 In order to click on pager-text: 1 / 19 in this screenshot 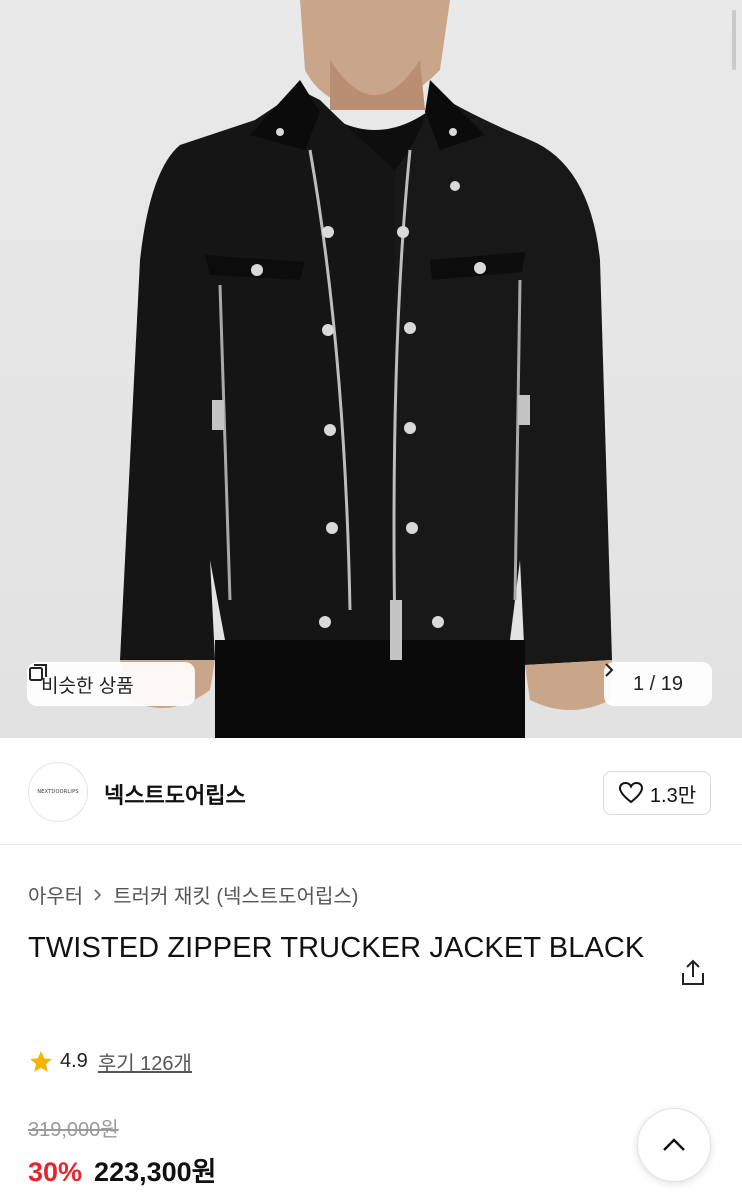, I will do `click(658, 683)`.